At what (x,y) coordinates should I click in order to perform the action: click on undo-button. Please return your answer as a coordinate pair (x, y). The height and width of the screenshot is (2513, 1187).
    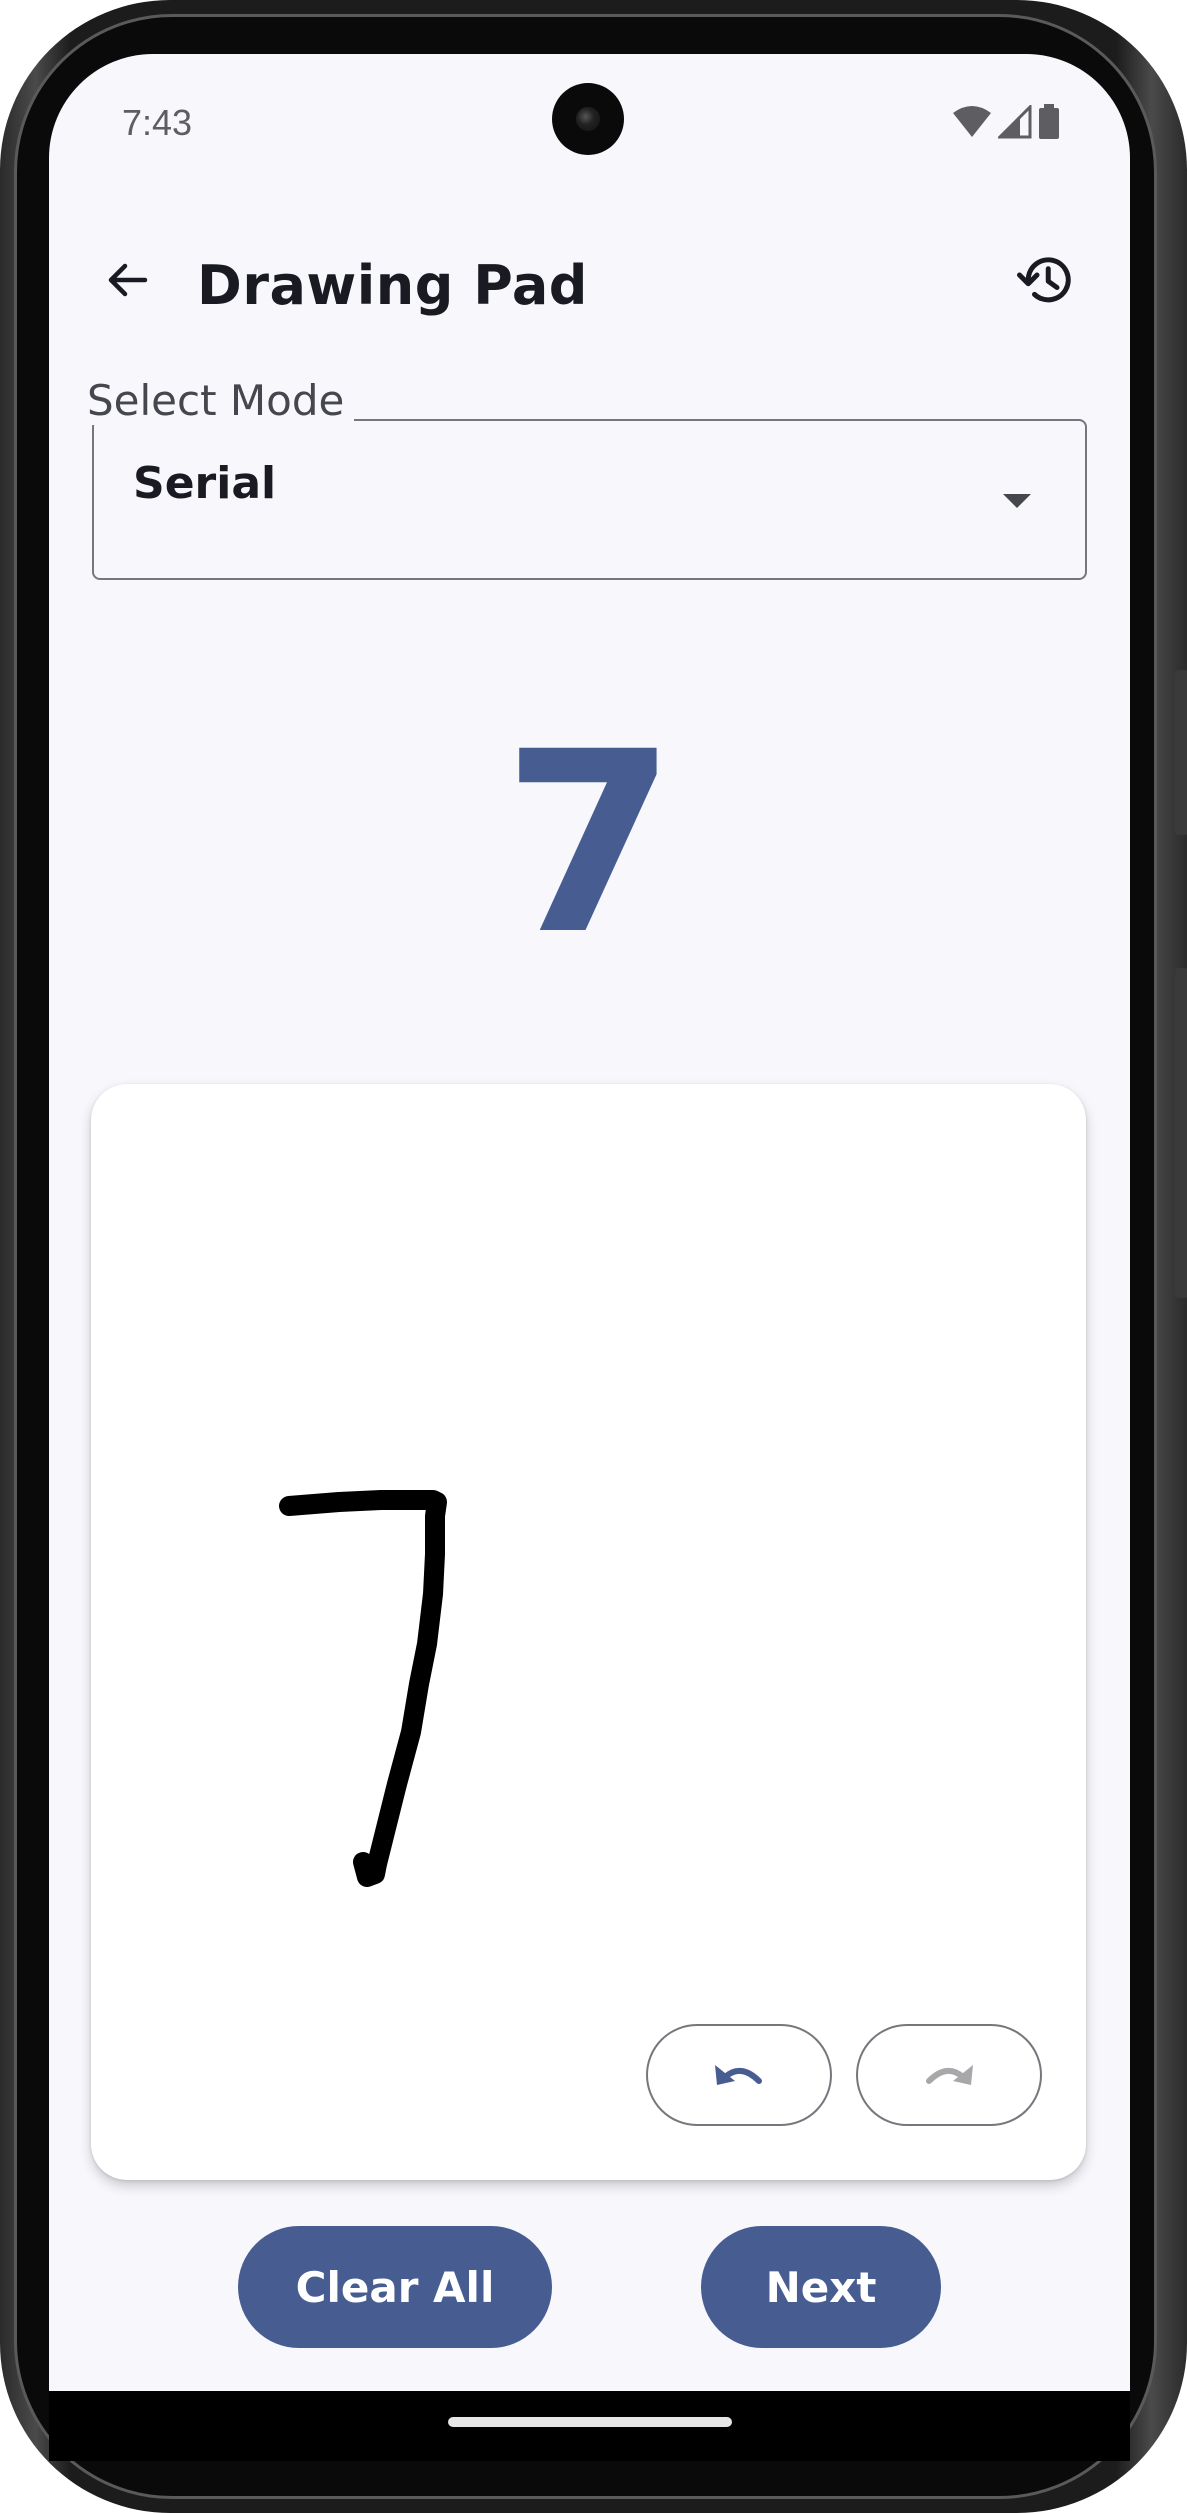
    Looking at the image, I should click on (739, 2075).